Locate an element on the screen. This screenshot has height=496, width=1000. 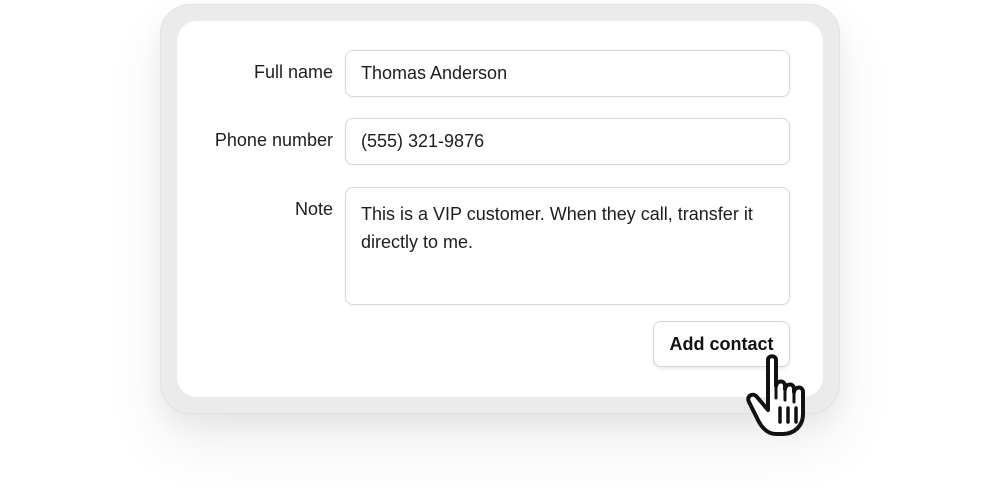
full-name-input: Thomas Anderson is located at coordinates (567, 73).